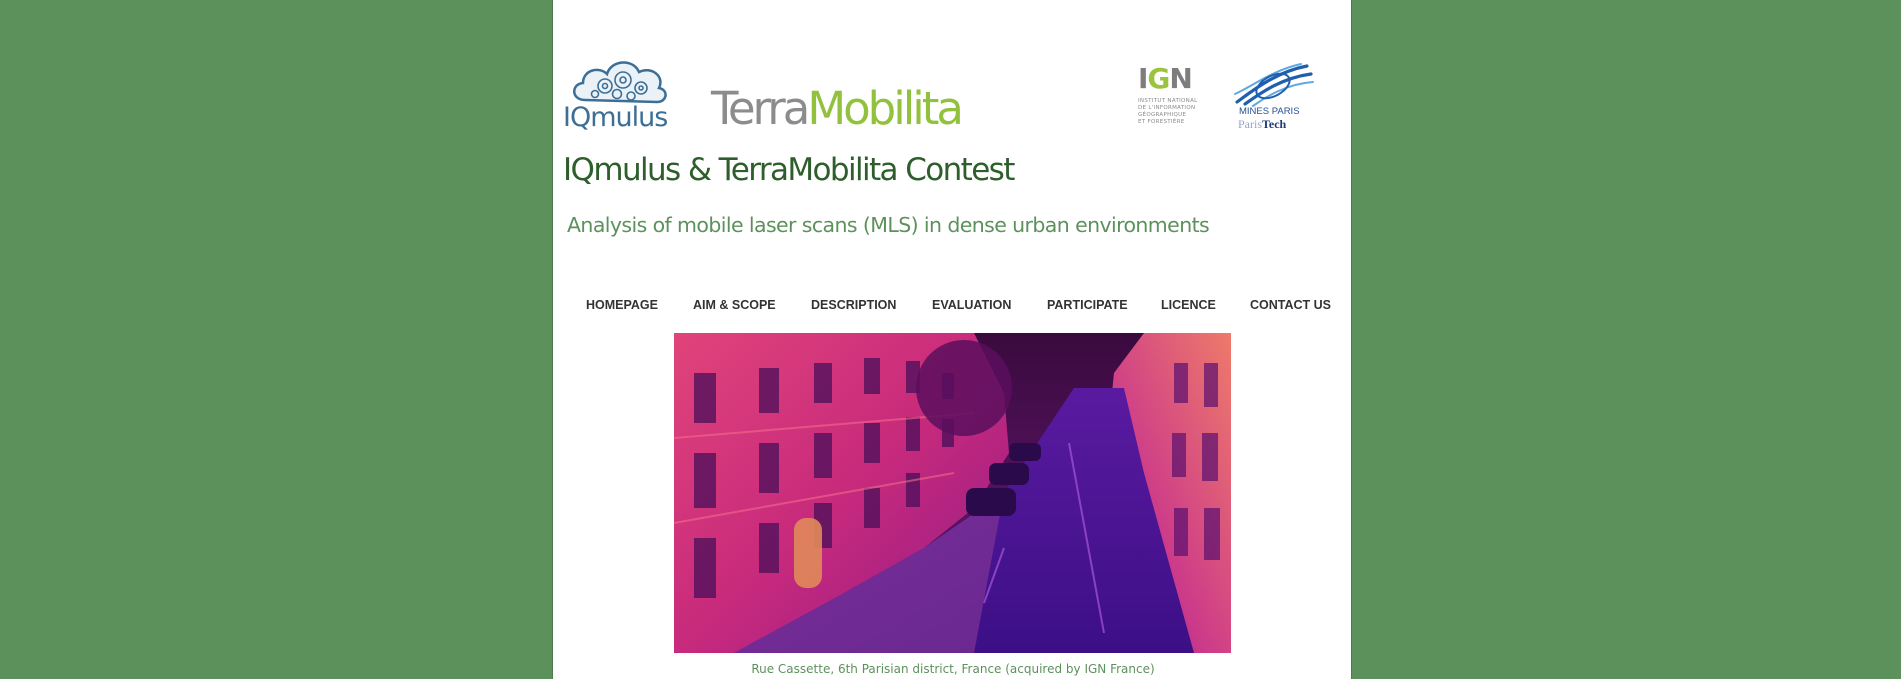  What do you see at coordinates (615, 117) in the screenshot?
I see `iqmulus-logo-text: IQmulus` at bounding box center [615, 117].